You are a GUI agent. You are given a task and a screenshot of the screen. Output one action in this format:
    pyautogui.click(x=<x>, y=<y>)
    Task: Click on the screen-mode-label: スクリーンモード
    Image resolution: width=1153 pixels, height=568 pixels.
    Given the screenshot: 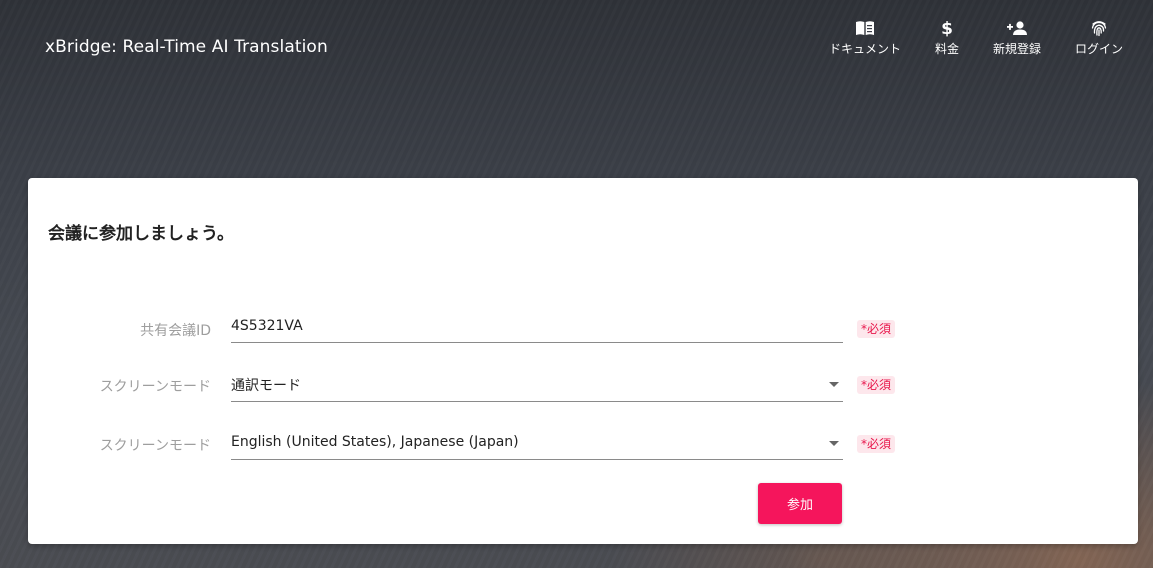 What is the action you would take?
    pyautogui.click(x=155, y=387)
    